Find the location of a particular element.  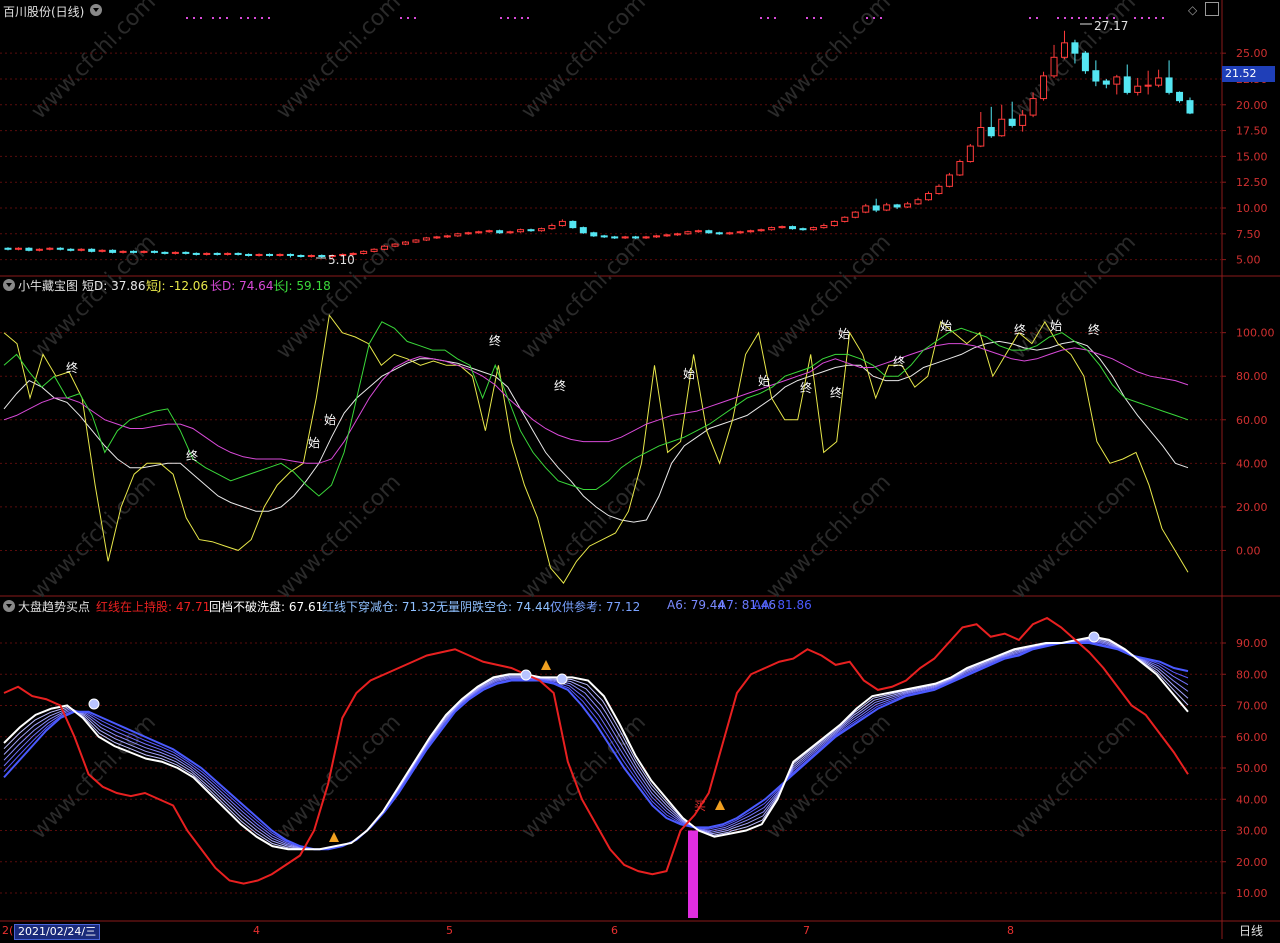

scroll-arrow-icon is located at coordinates (96, 10).